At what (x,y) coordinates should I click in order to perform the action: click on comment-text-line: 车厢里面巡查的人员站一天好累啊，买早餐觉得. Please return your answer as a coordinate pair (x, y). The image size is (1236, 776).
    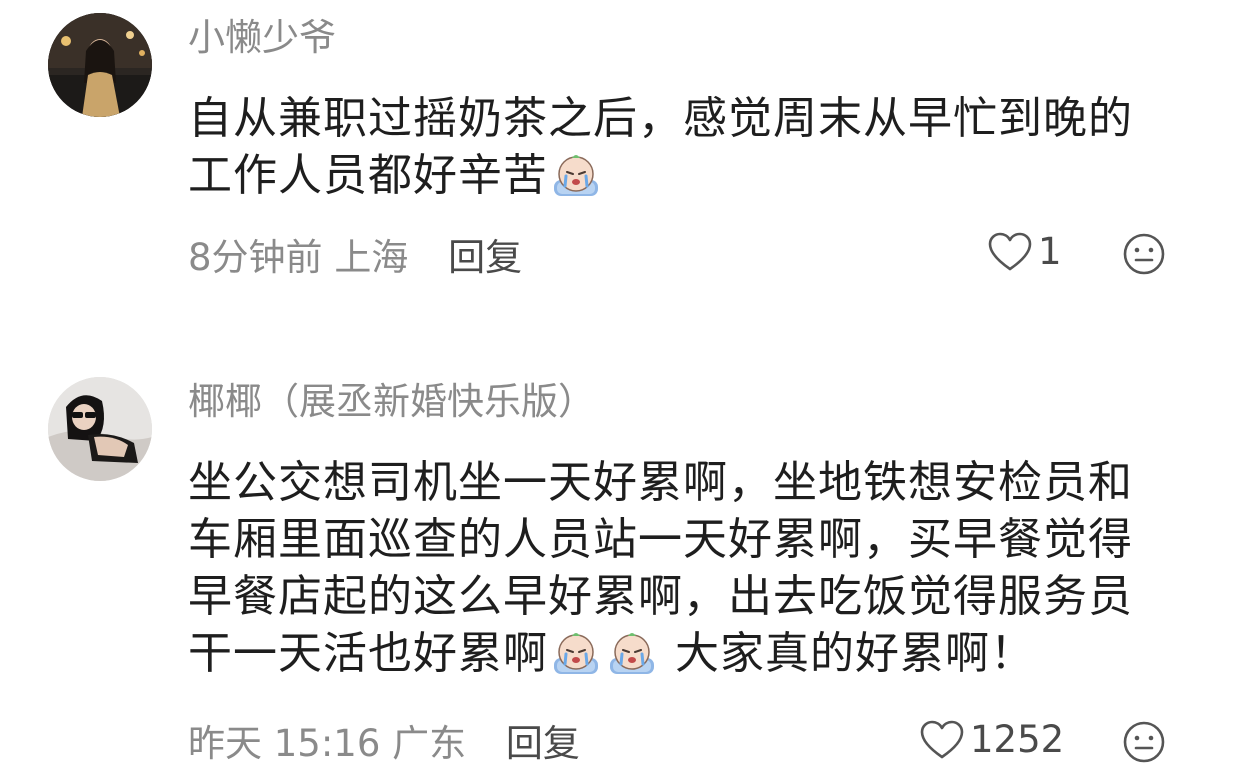
    Looking at the image, I should click on (660, 539).